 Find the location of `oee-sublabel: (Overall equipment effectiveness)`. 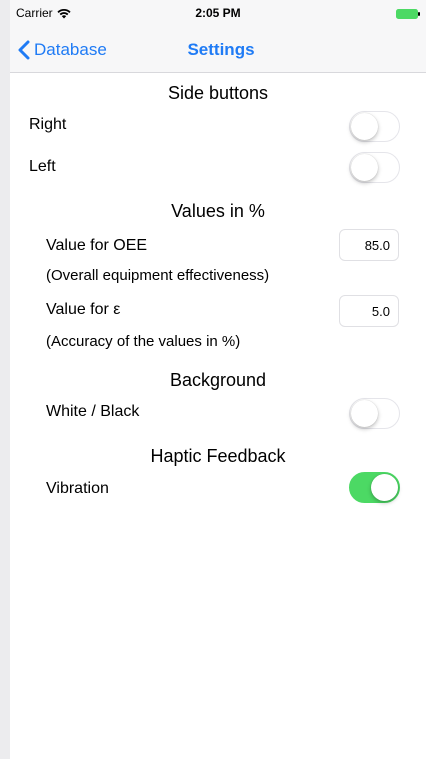

oee-sublabel: (Overall equipment effectiveness) is located at coordinates (158, 275).